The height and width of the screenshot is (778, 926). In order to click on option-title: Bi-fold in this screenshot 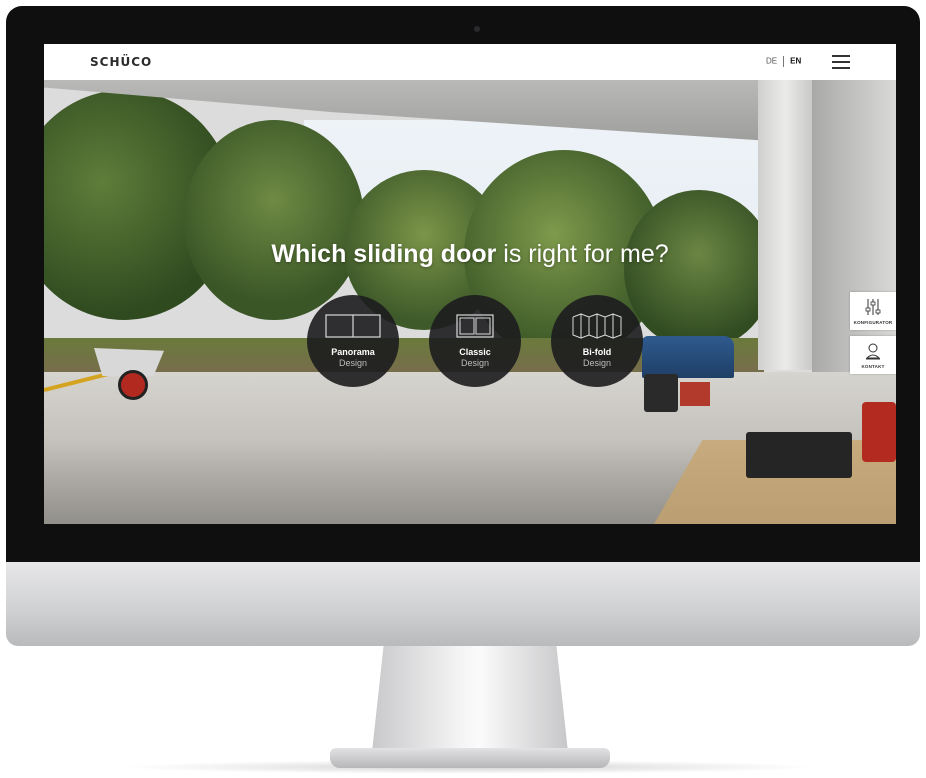, I will do `click(597, 352)`.